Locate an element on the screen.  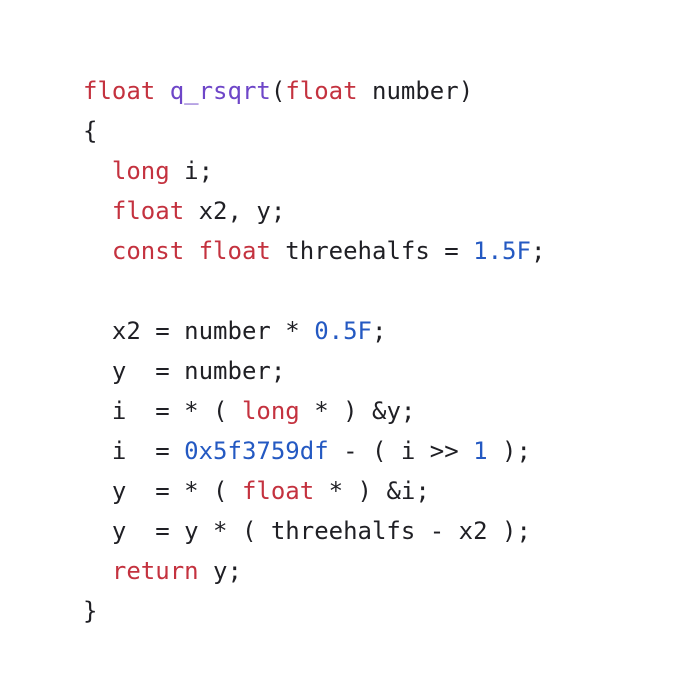
code-line: float x2, y; is located at coordinates (314, 211).